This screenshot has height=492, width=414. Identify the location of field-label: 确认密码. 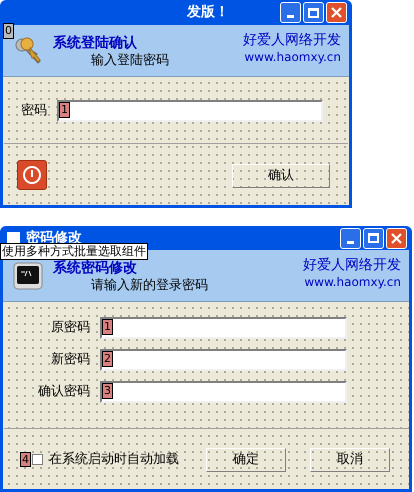
(64, 392).